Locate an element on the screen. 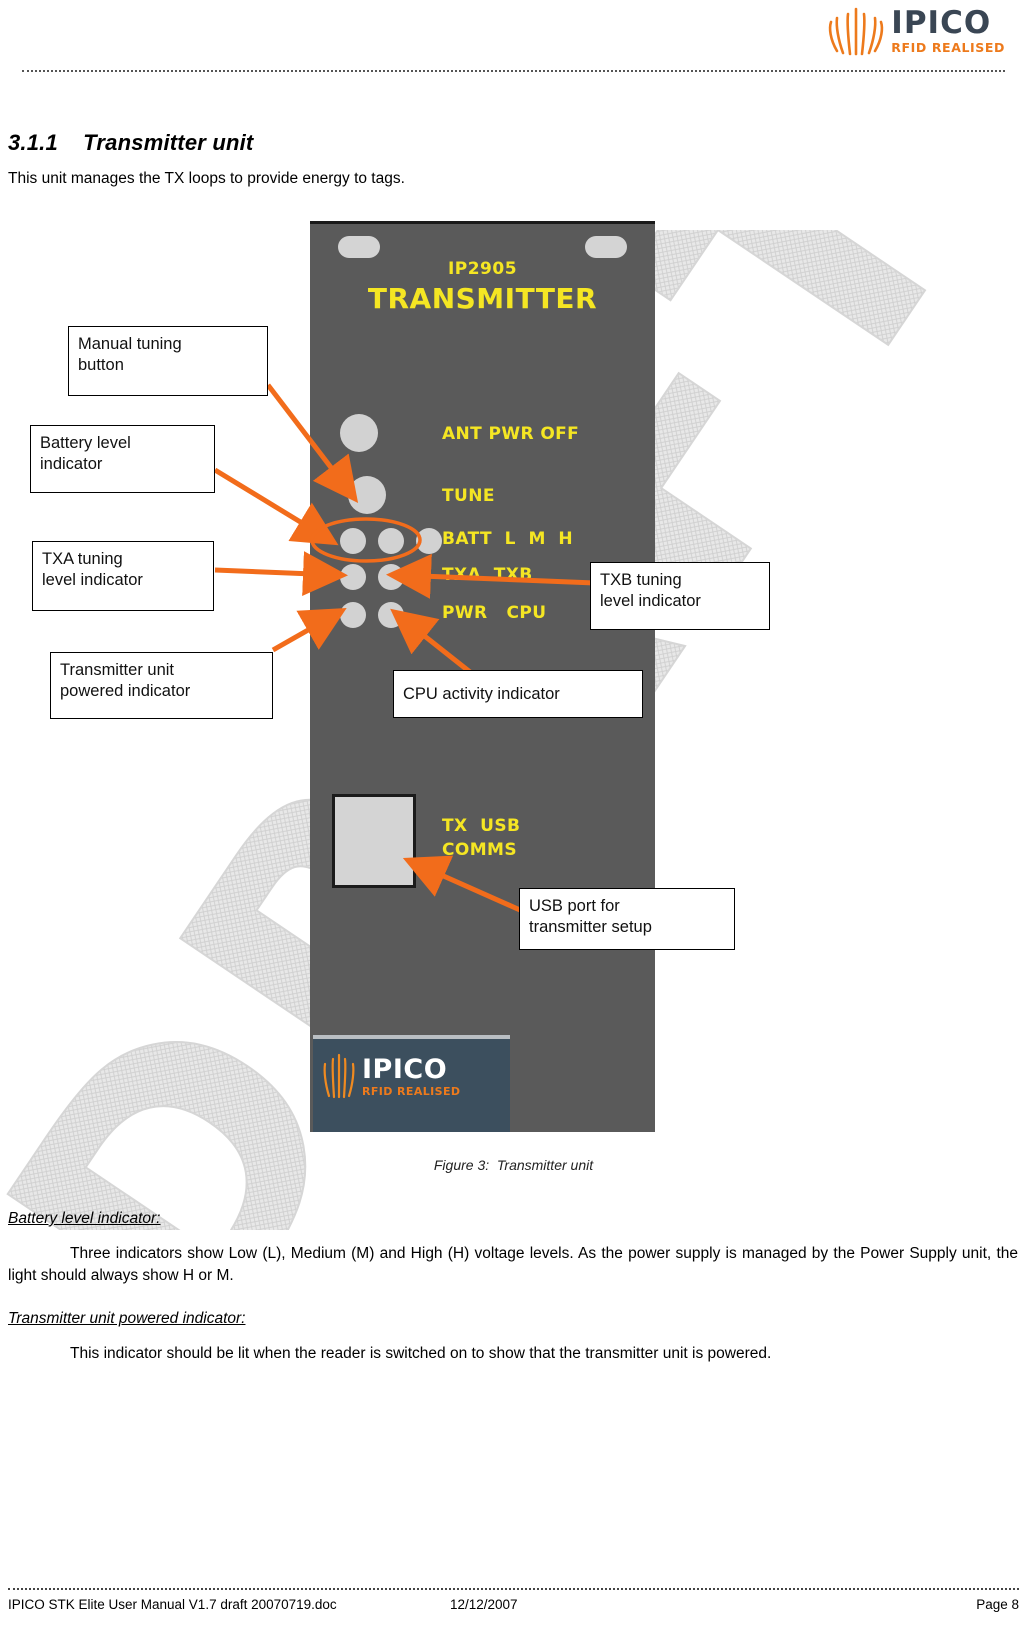 The height and width of the screenshot is (1637, 1027). footer-divider is located at coordinates (513, 1589).